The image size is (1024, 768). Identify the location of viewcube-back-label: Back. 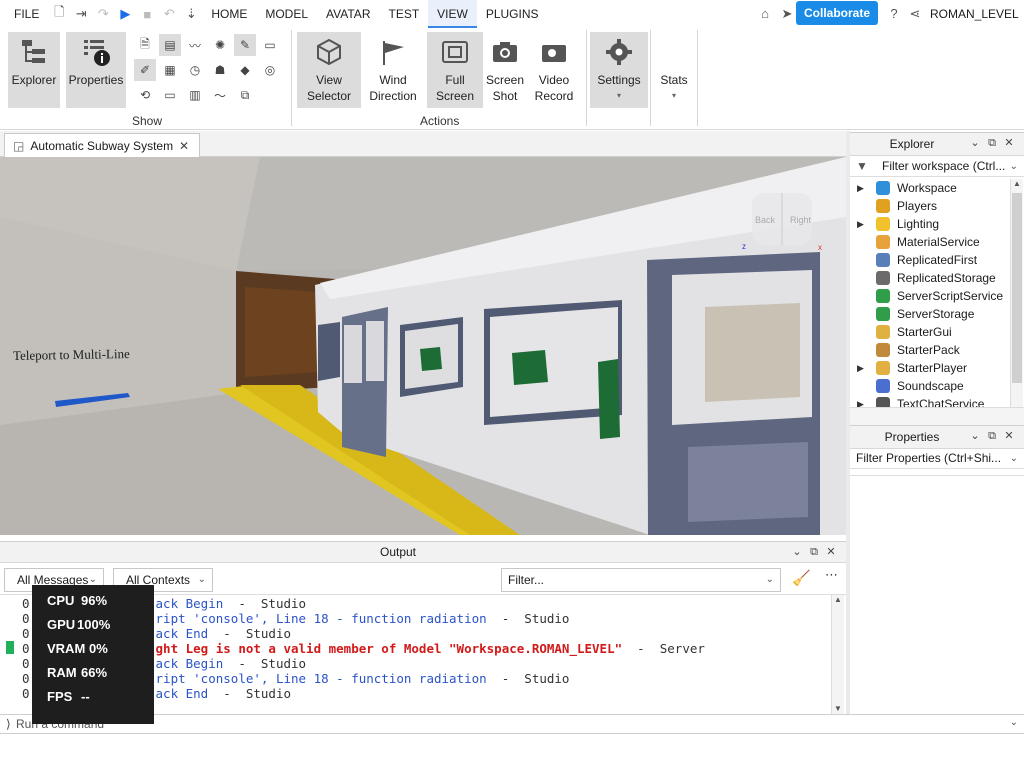
(765, 220).